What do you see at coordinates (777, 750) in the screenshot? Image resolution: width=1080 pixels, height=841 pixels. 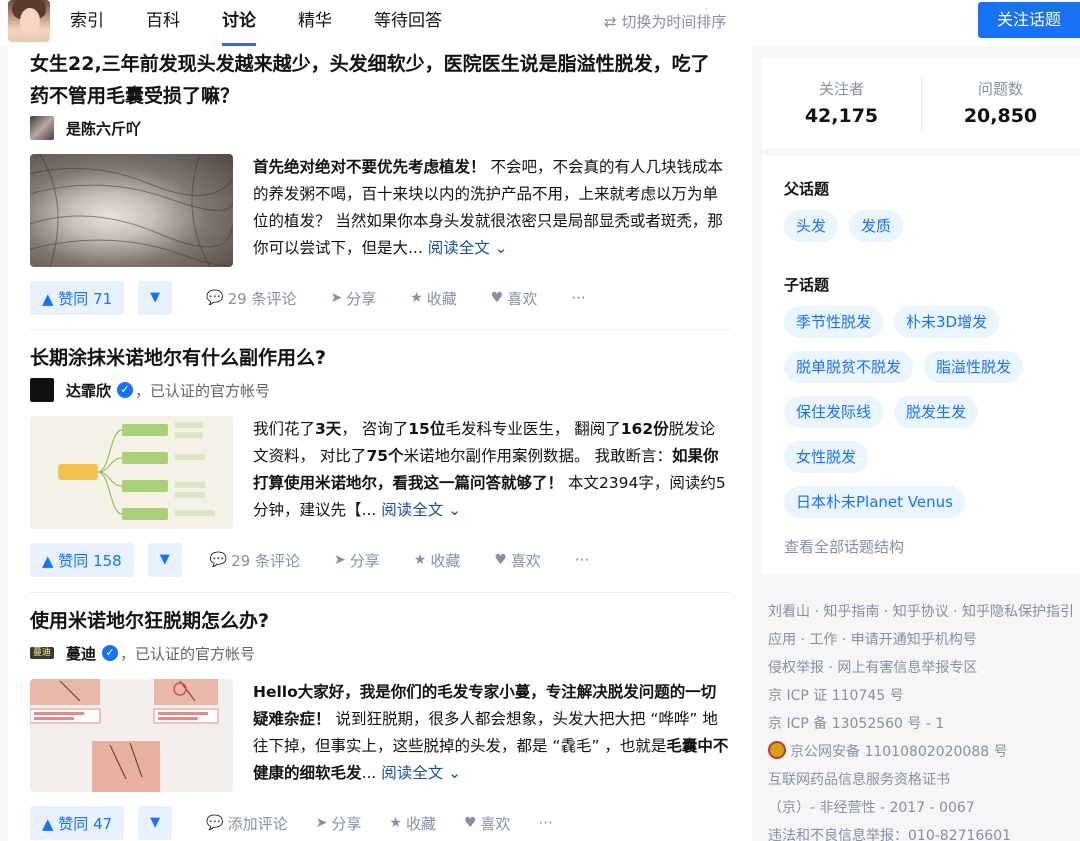 I see `police-badge-icon` at bounding box center [777, 750].